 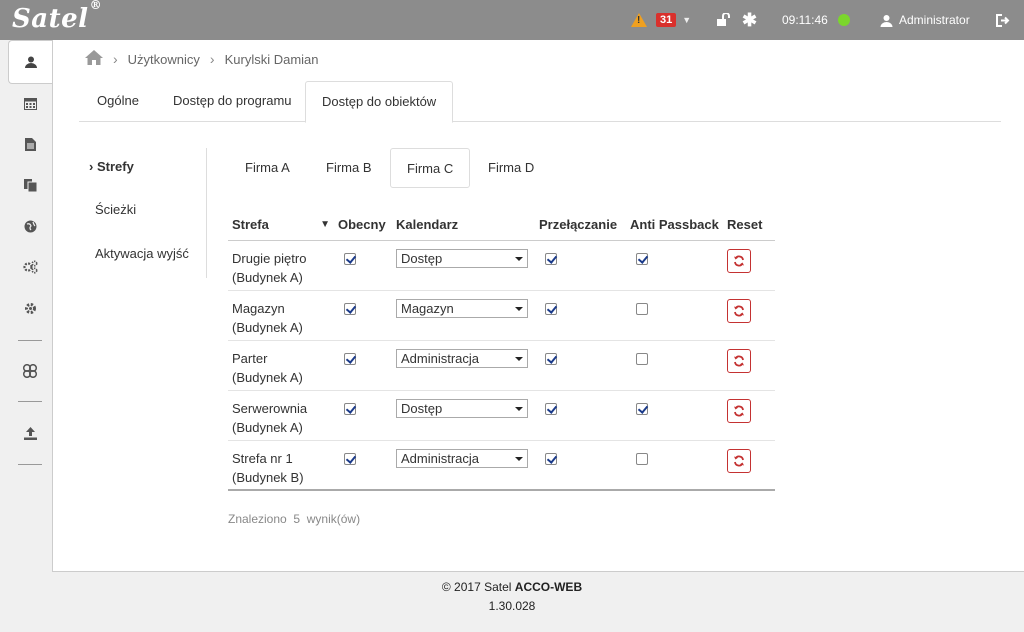 What do you see at coordinates (30, 185) in the screenshot?
I see `sidebar-item-documents` at bounding box center [30, 185].